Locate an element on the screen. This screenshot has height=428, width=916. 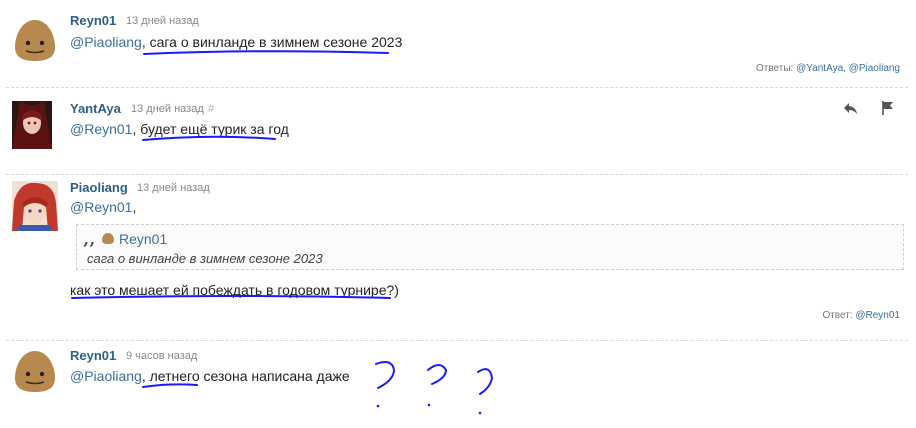
replies-line: Ответы: @YantAya, @Piaoliang is located at coordinates (827, 68).